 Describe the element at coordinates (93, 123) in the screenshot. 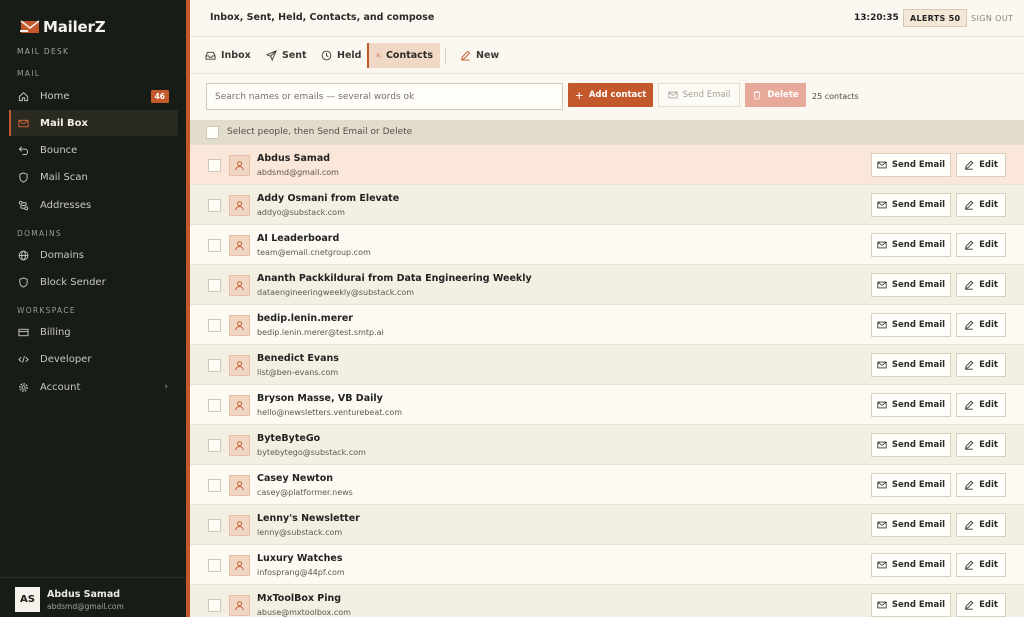

I see `sidebar-item-mail-box: Mail Box` at that location.